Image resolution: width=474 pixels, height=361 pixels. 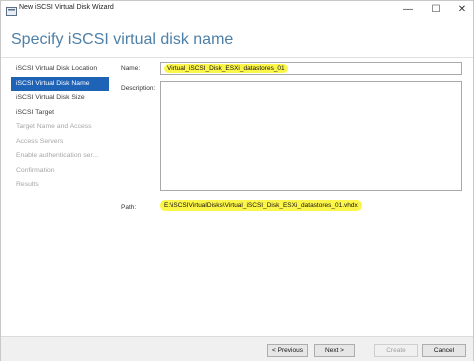 I want to click on close-icon: ✕, so click(x=461, y=9).